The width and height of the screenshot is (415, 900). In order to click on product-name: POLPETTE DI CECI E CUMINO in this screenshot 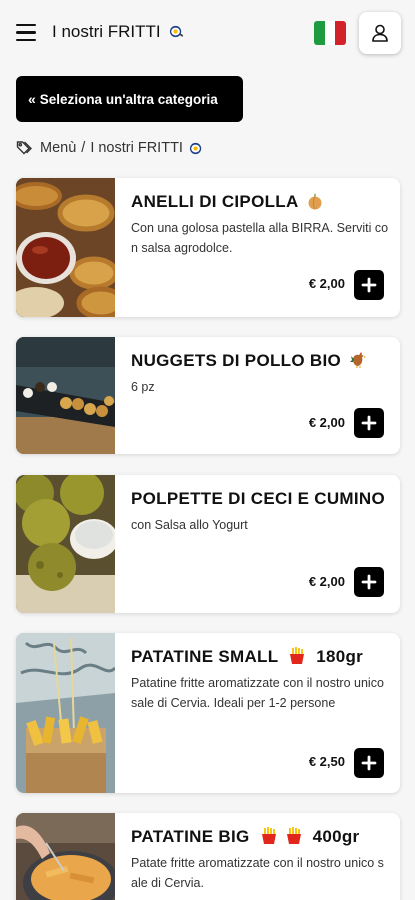, I will do `click(258, 498)`.